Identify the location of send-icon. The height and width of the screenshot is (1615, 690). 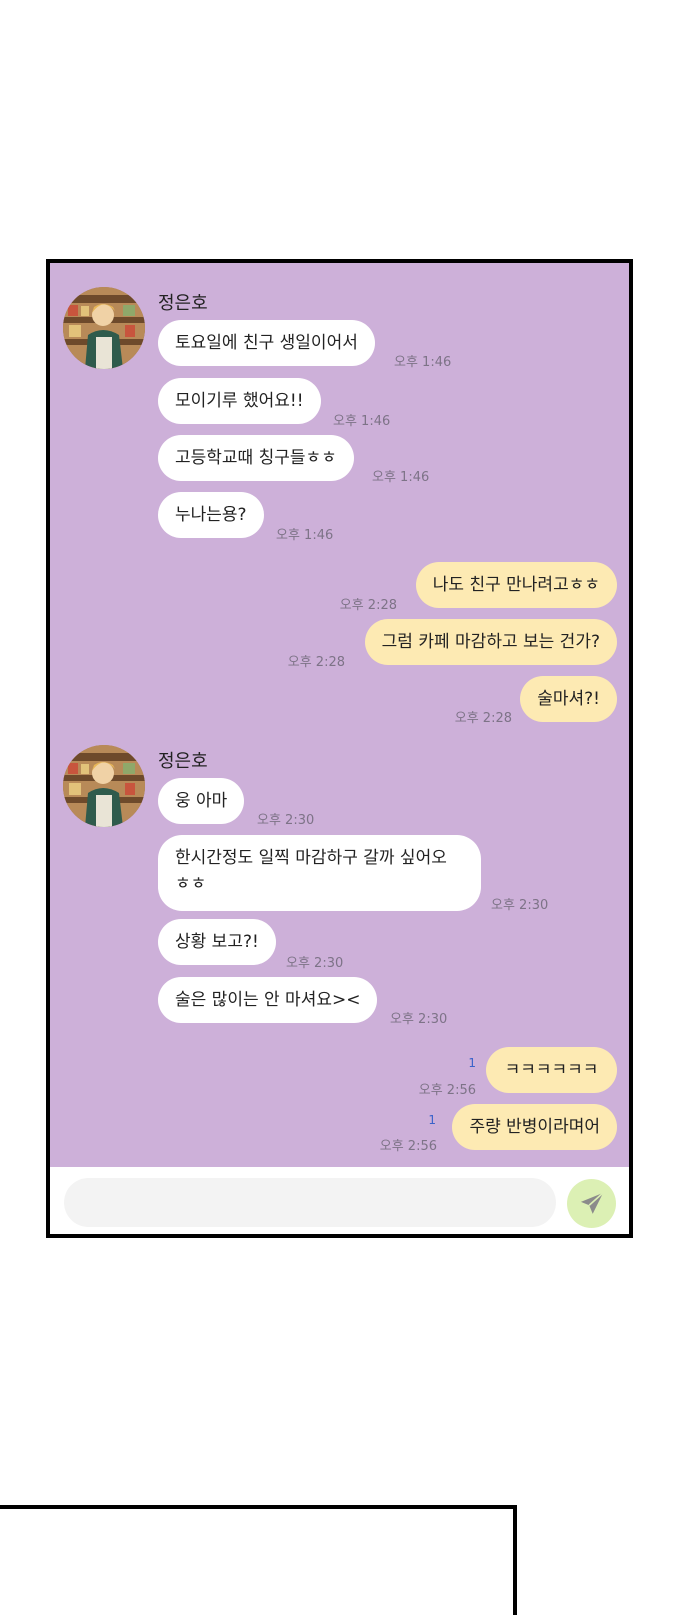
(592, 1202).